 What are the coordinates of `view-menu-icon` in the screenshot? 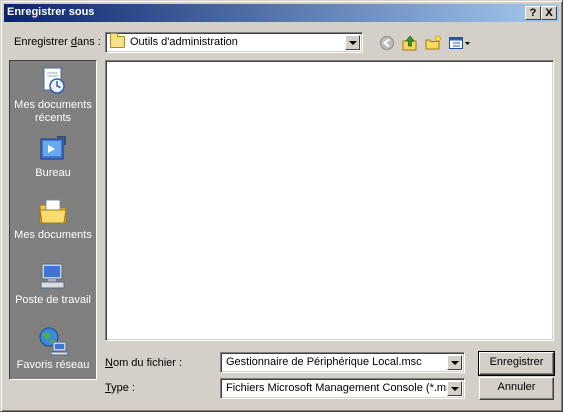 It's located at (460, 43).